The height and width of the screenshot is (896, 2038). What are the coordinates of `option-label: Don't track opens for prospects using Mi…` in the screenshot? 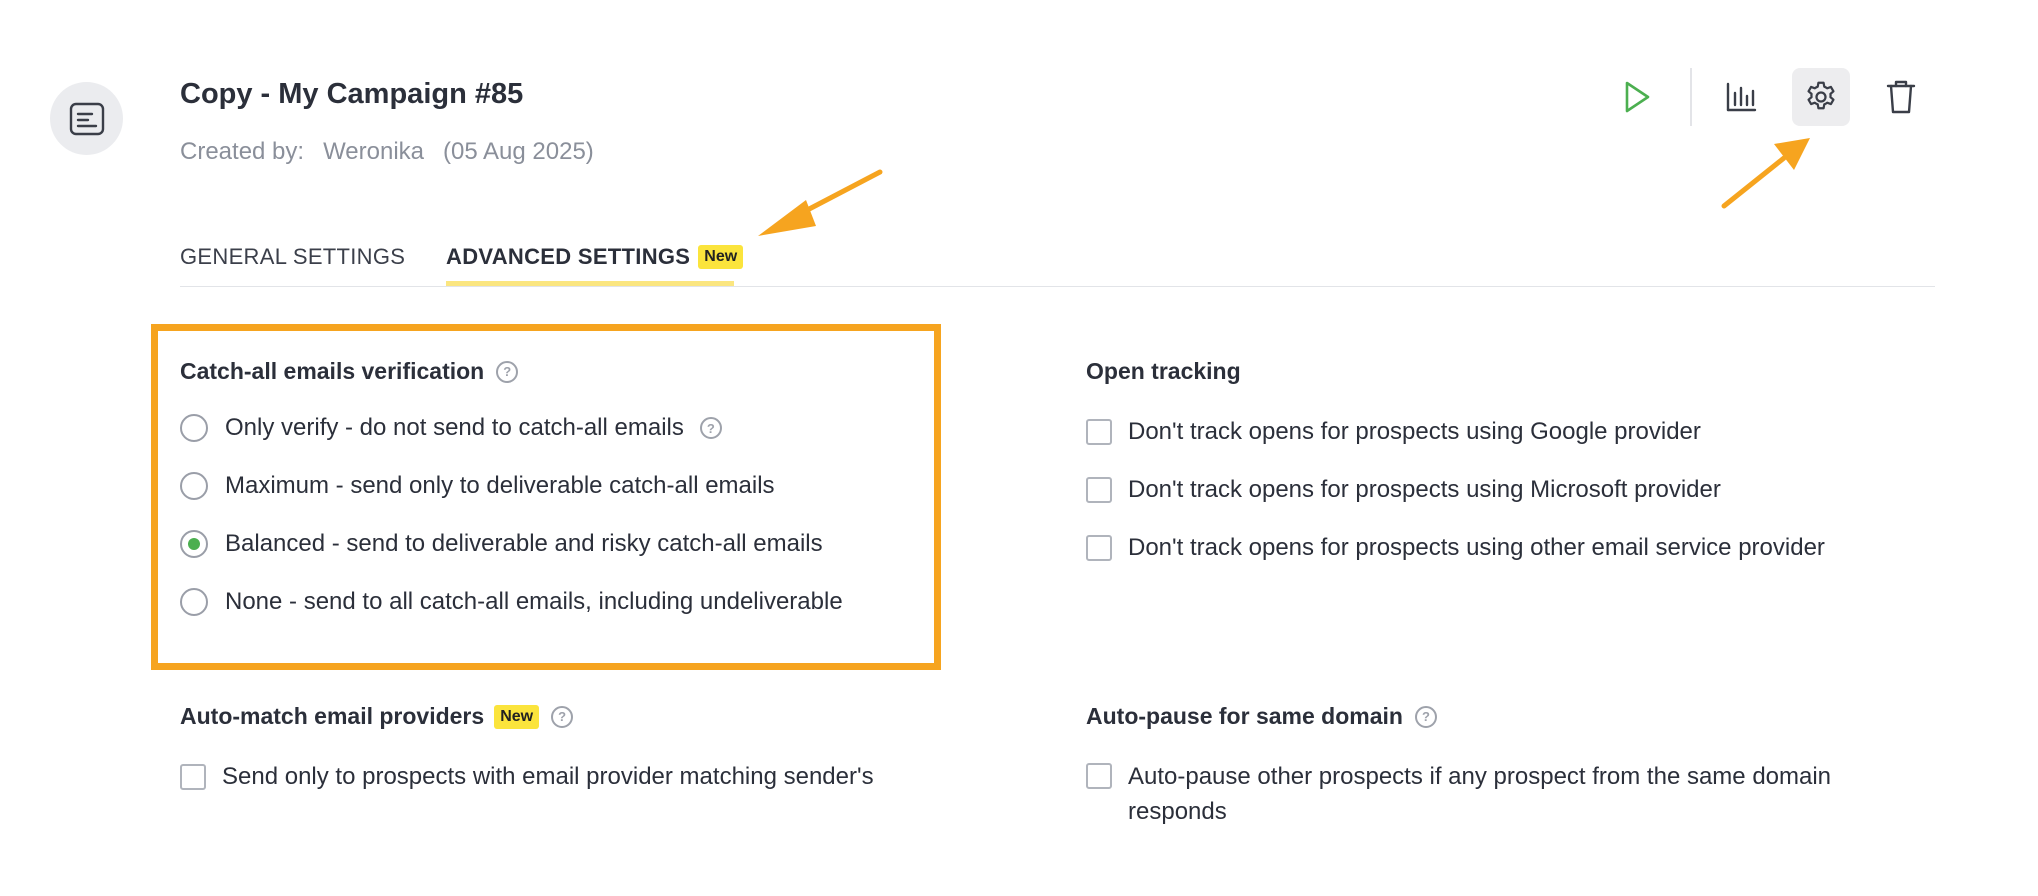 It's located at (1424, 489).